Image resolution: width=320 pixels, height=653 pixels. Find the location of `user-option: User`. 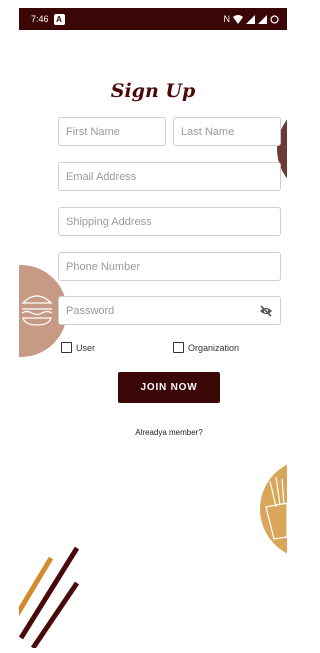

user-option: User is located at coordinates (78, 347).